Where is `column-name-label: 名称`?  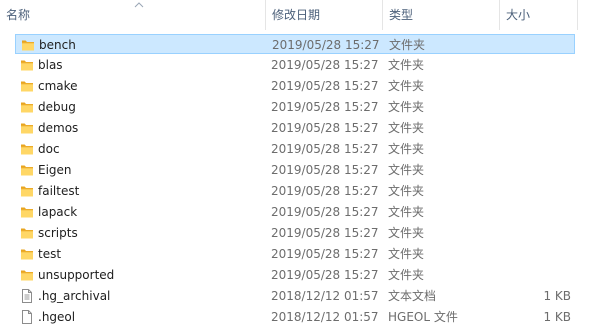
column-name-label: 名称 is located at coordinates (18, 15).